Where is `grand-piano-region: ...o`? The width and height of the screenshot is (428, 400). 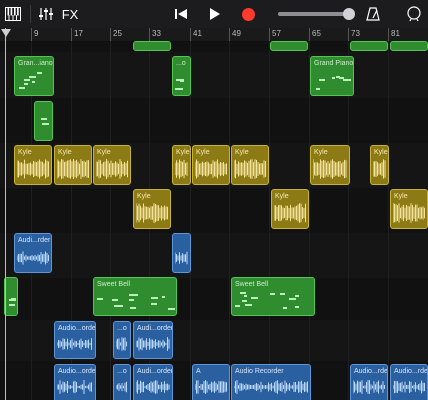 grand-piano-region: ...o is located at coordinates (181, 76).